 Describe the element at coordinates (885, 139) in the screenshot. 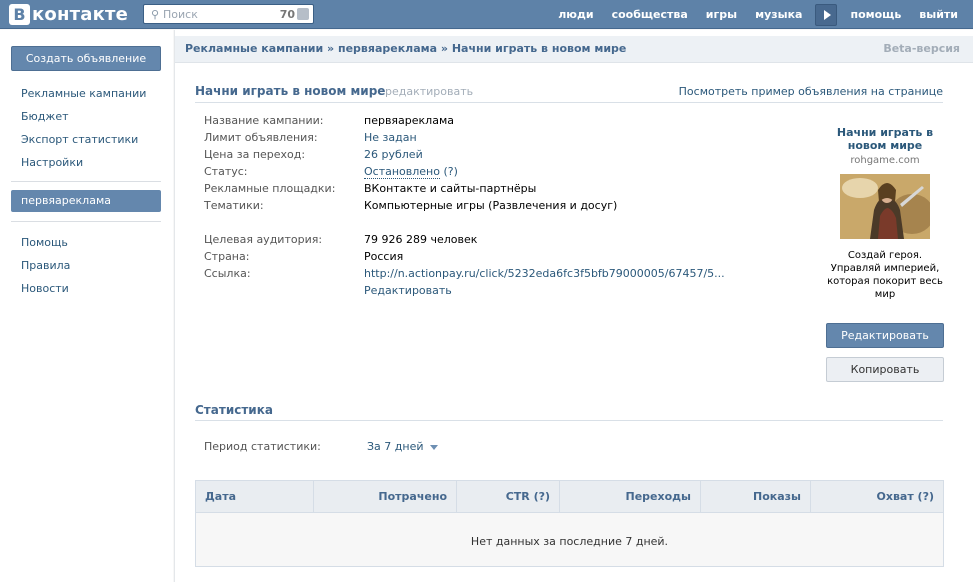

I see `preview-title: Начни играть в новом мире` at that location.